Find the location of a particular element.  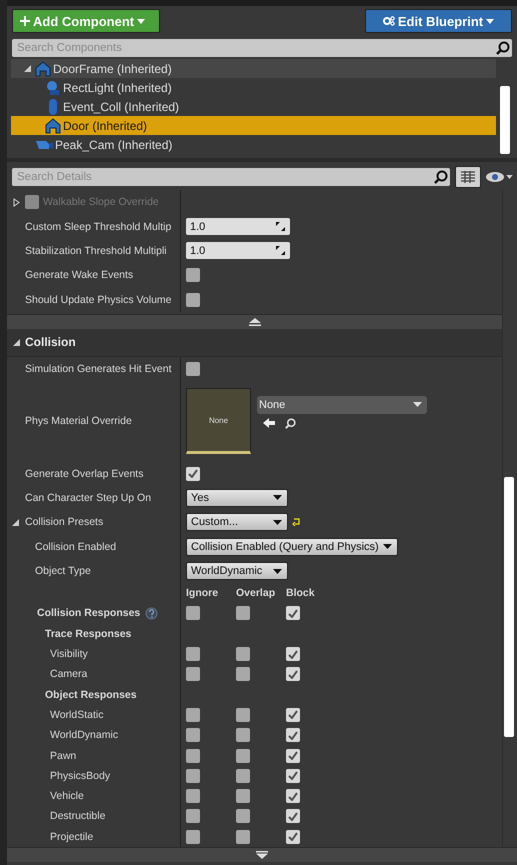

list-icon is located at coordinates (468, 177).